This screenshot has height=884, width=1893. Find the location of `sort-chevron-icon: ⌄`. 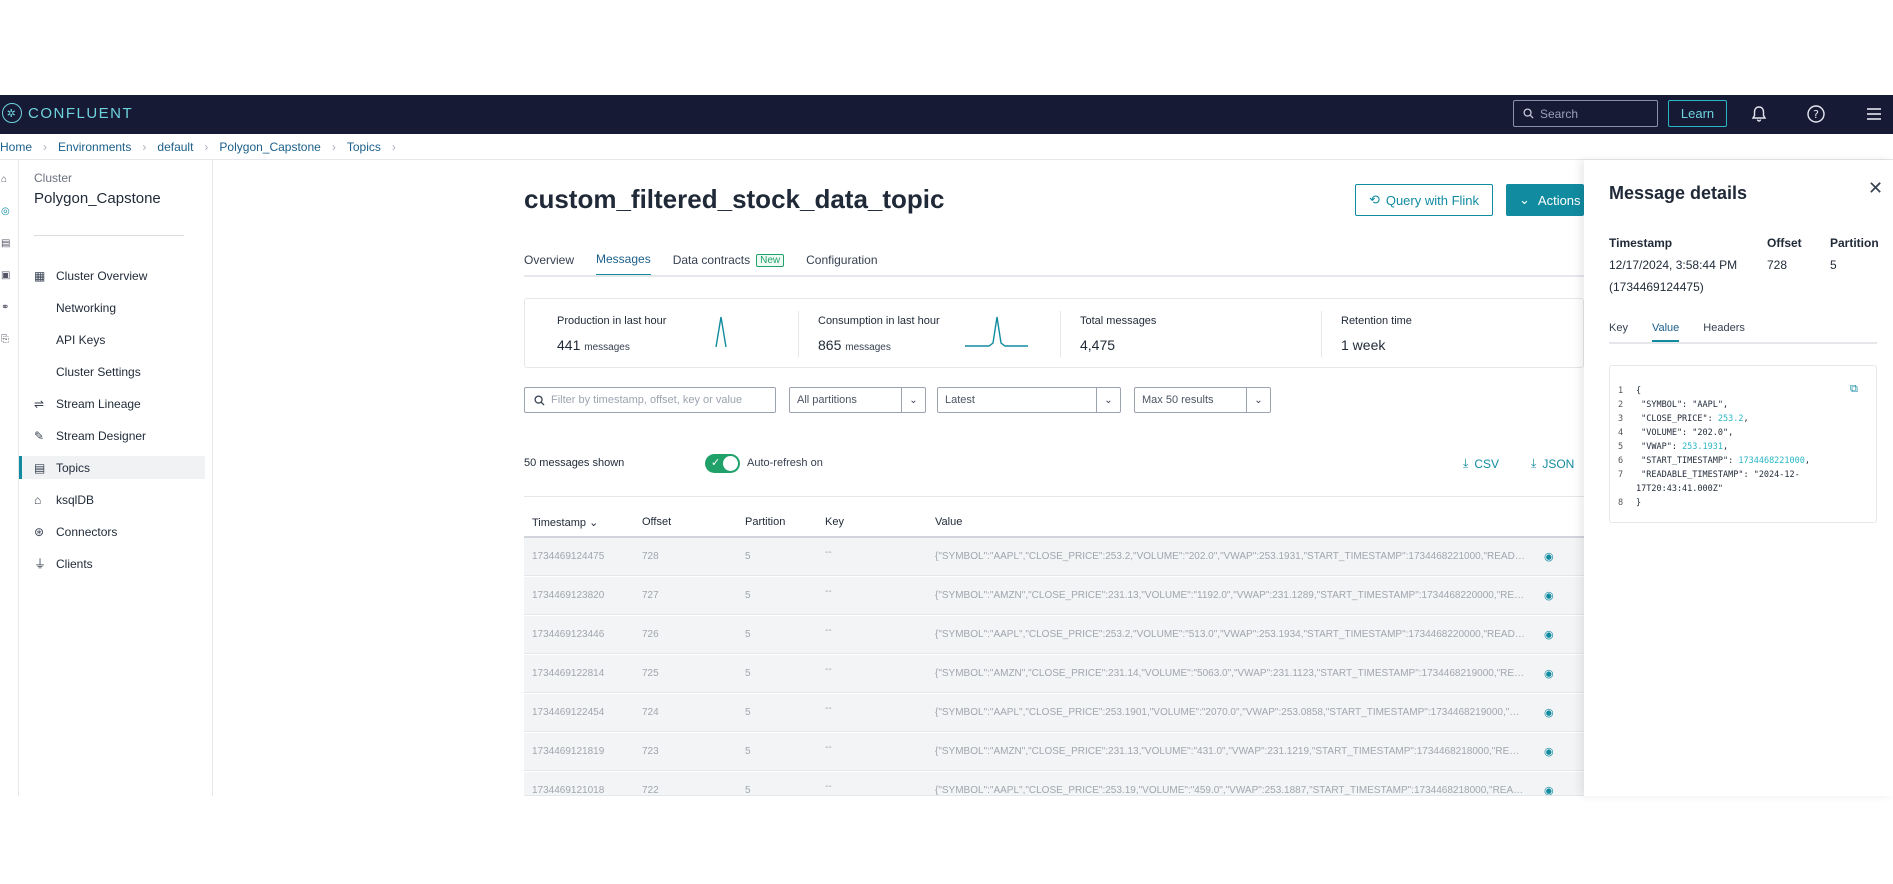

sort-chevron-icon: ⌄ is located at coordinates (594, 523).